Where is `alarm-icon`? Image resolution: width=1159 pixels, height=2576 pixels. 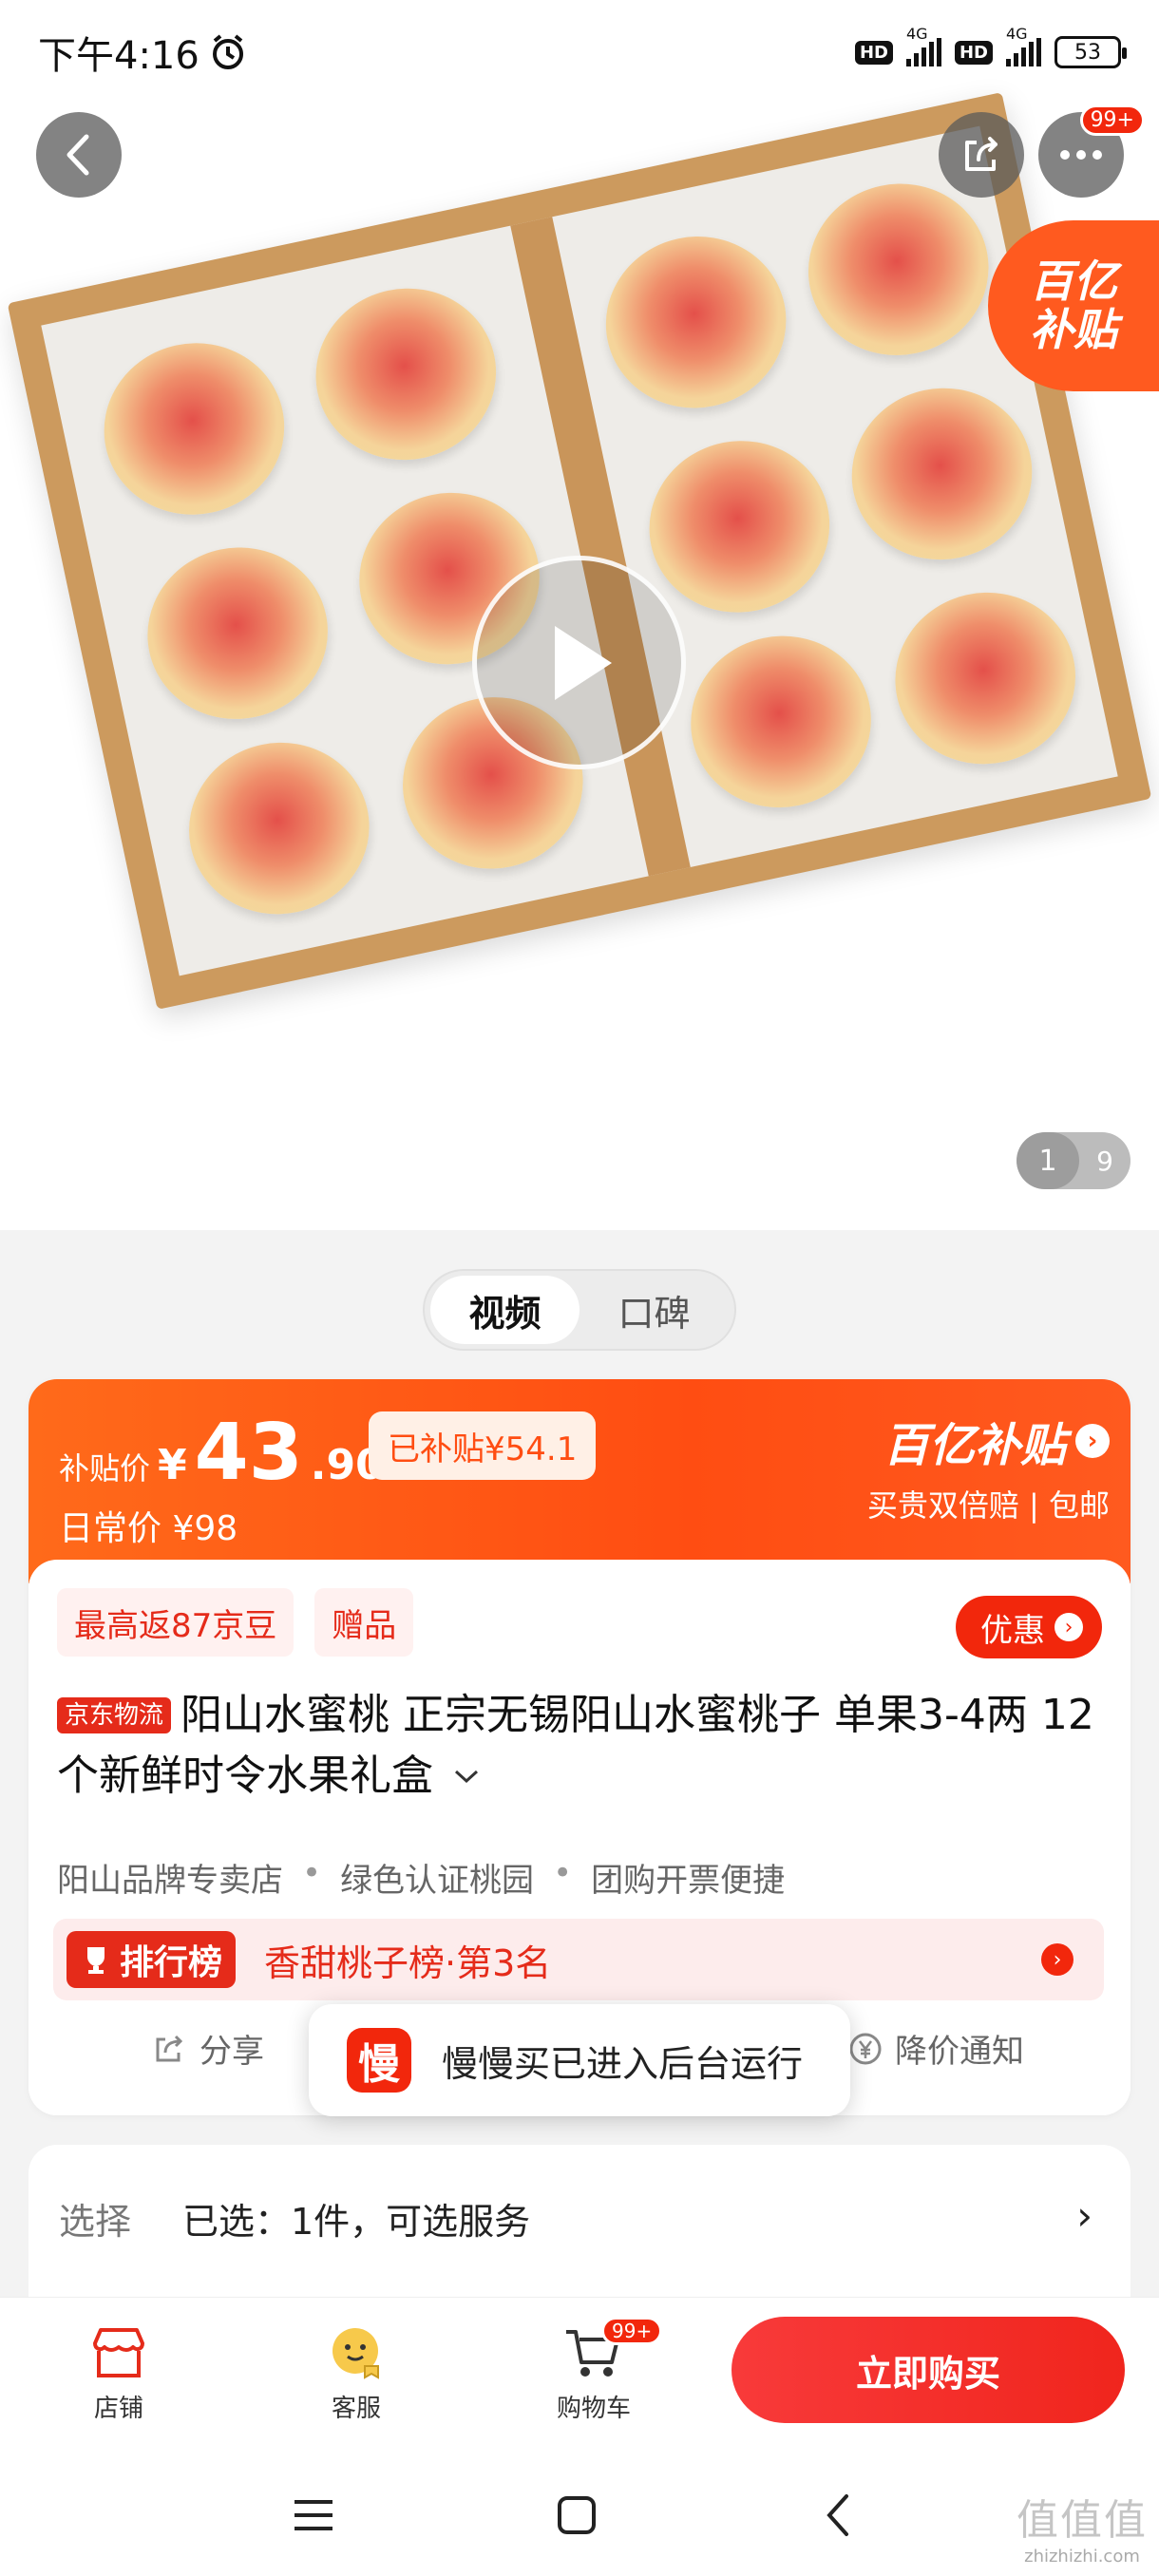 alarm-icon is located at coordinates (227, 51).